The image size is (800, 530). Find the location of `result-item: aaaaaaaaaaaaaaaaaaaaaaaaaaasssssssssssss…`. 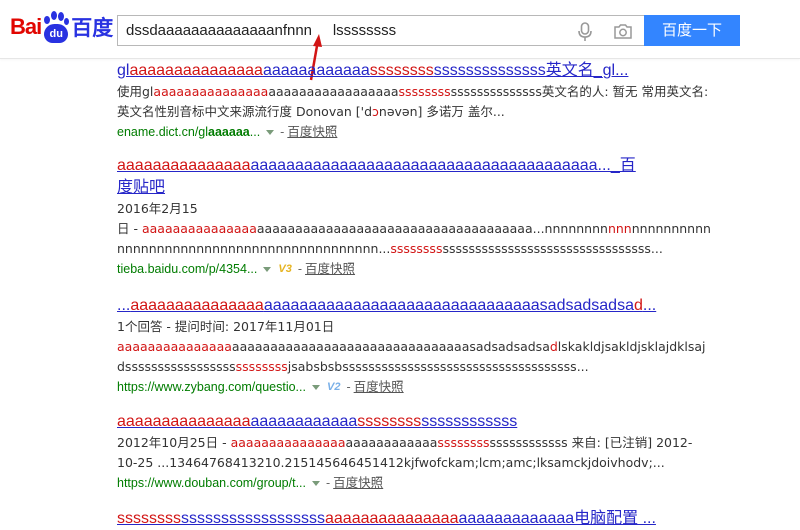

result-item: aaaaaaaaaaaaaaaaaaaaaaaaaaasssssssssssss… is located at coordinates (405, 452).